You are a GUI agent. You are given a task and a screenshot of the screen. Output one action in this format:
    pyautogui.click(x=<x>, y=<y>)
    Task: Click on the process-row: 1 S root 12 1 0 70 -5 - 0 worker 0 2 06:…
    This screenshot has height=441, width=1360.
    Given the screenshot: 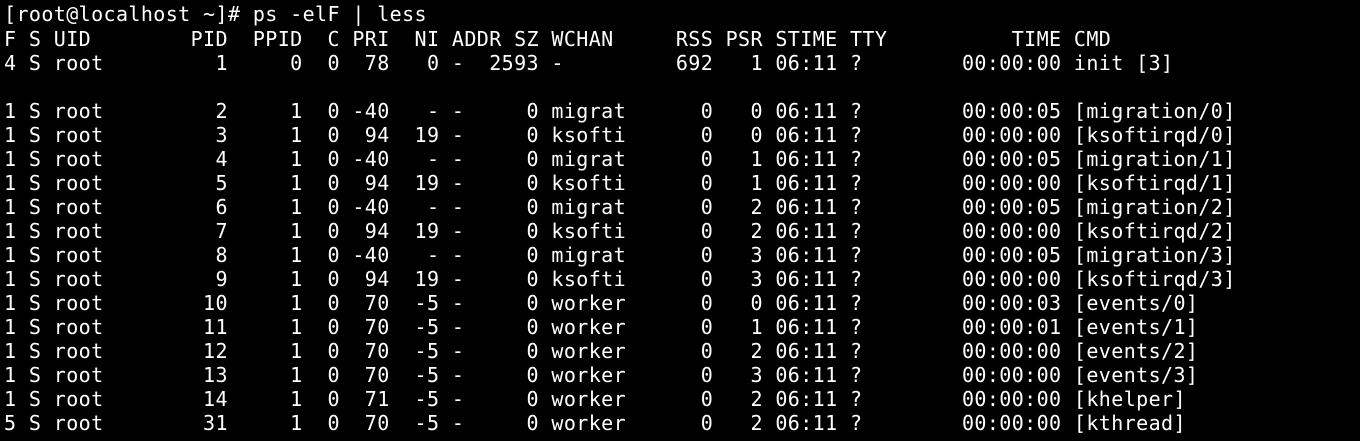 What is the action you would take?
    pyautogui.click(x=601, y=351)
    